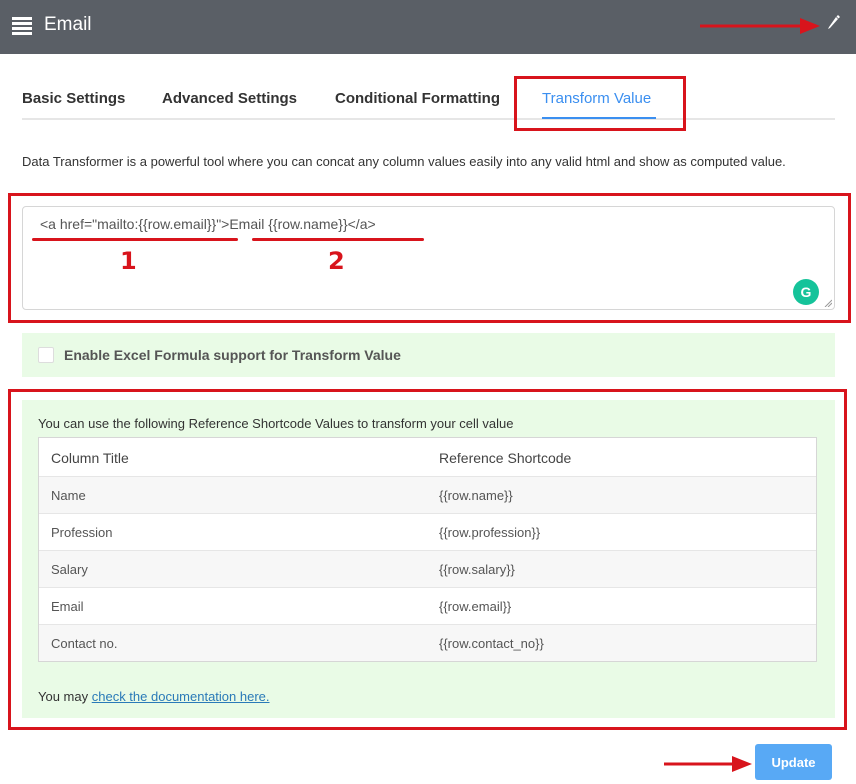 Image resolution: width=856 pixels, height=784 pixels. What do you see at coordinates (336, 261) in the screenshot?
I see `annotation-number-2: 2` at bounding box center [336, 261].